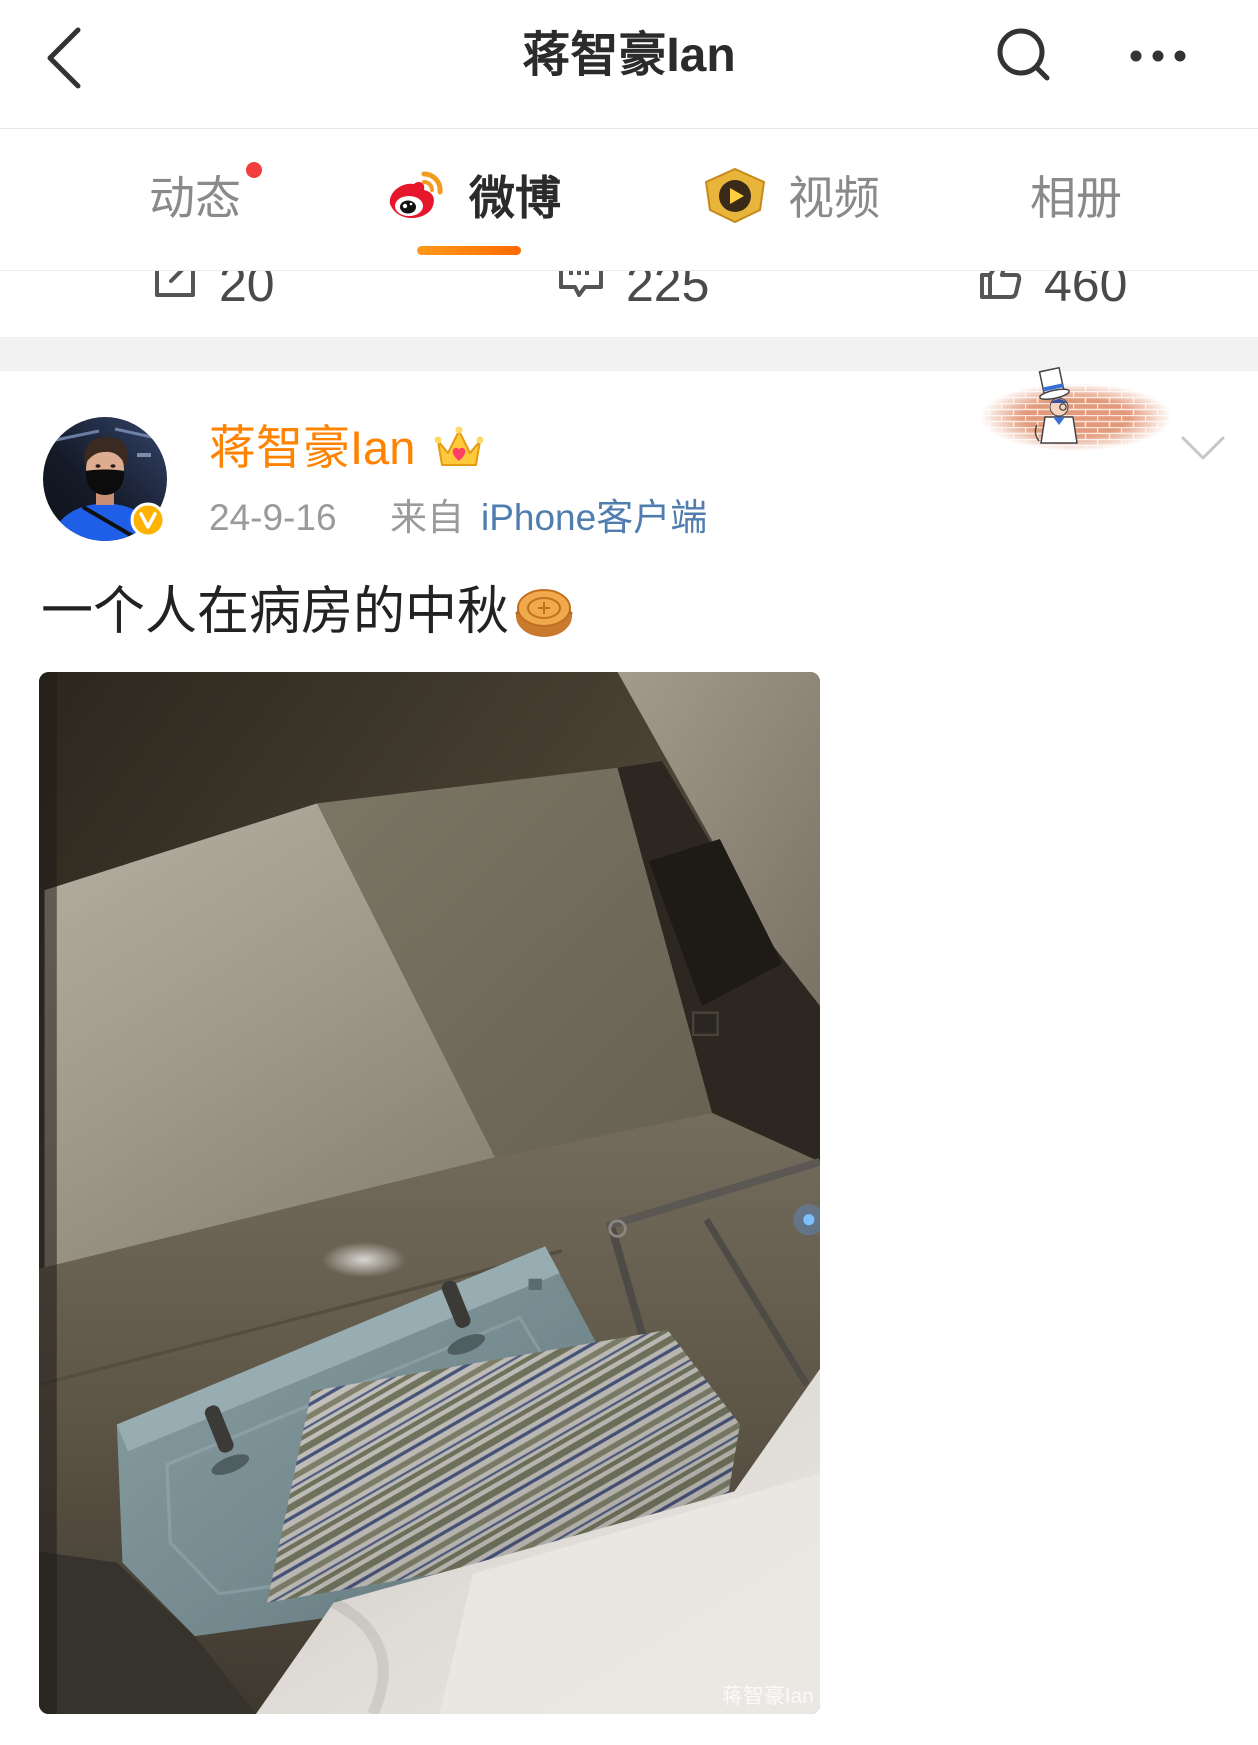 The height and width of the screenshot is (1745, 1258). Describe the element at coordinates (735, 195) in the screenshot. I see `video-play-badge-icon` at that location.